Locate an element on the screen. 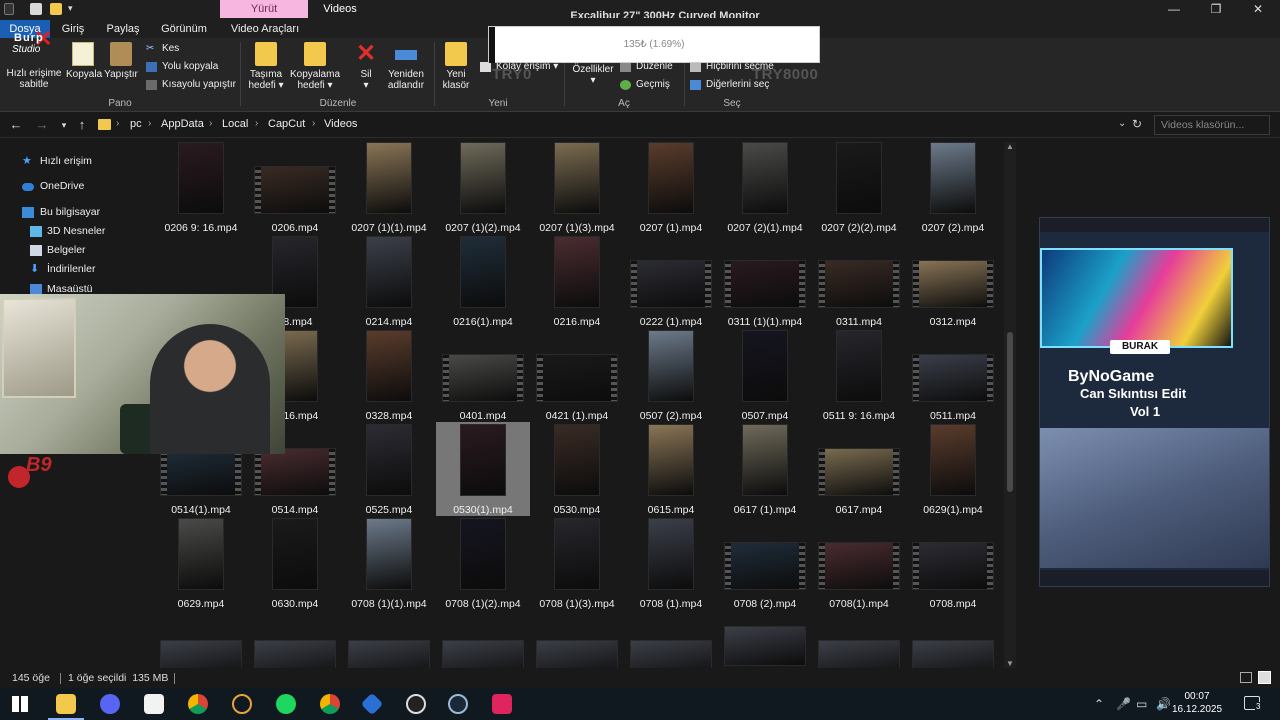 The height and width of the screenshot is (720, 1280). scrollbar-thumb is located at coordinates (1010, 412).